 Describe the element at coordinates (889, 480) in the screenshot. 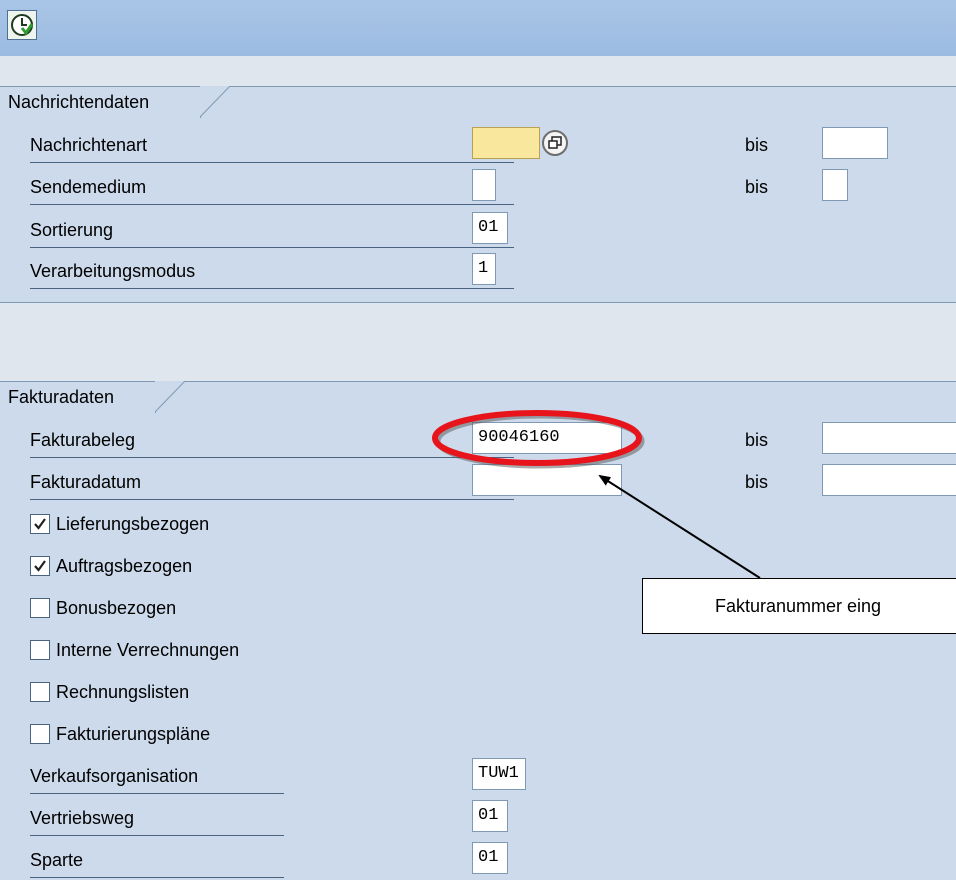

I see `fakturadatum-bis-input` at that location.